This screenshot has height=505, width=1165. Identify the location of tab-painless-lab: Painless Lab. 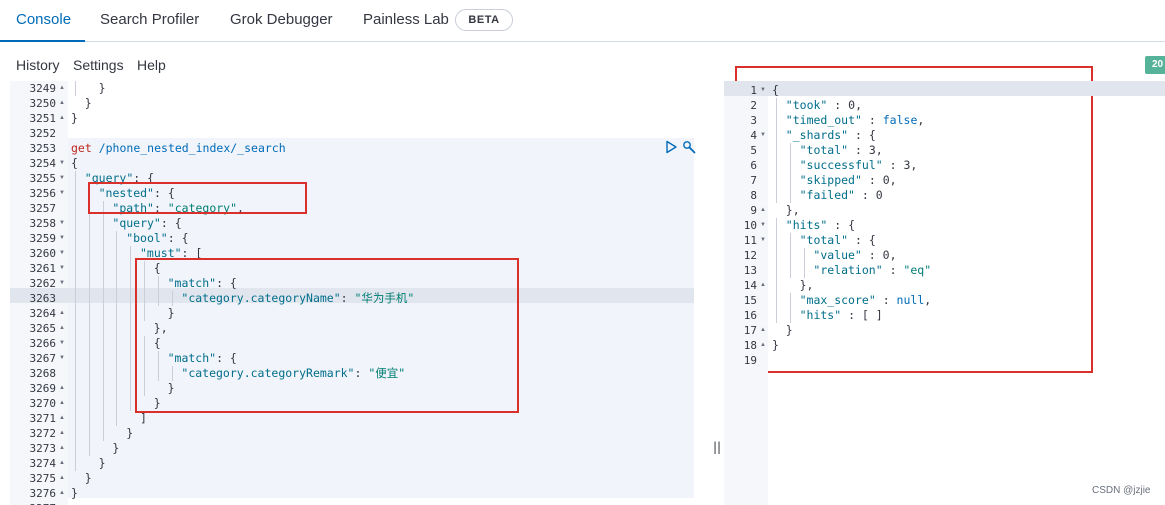
(406, 20).